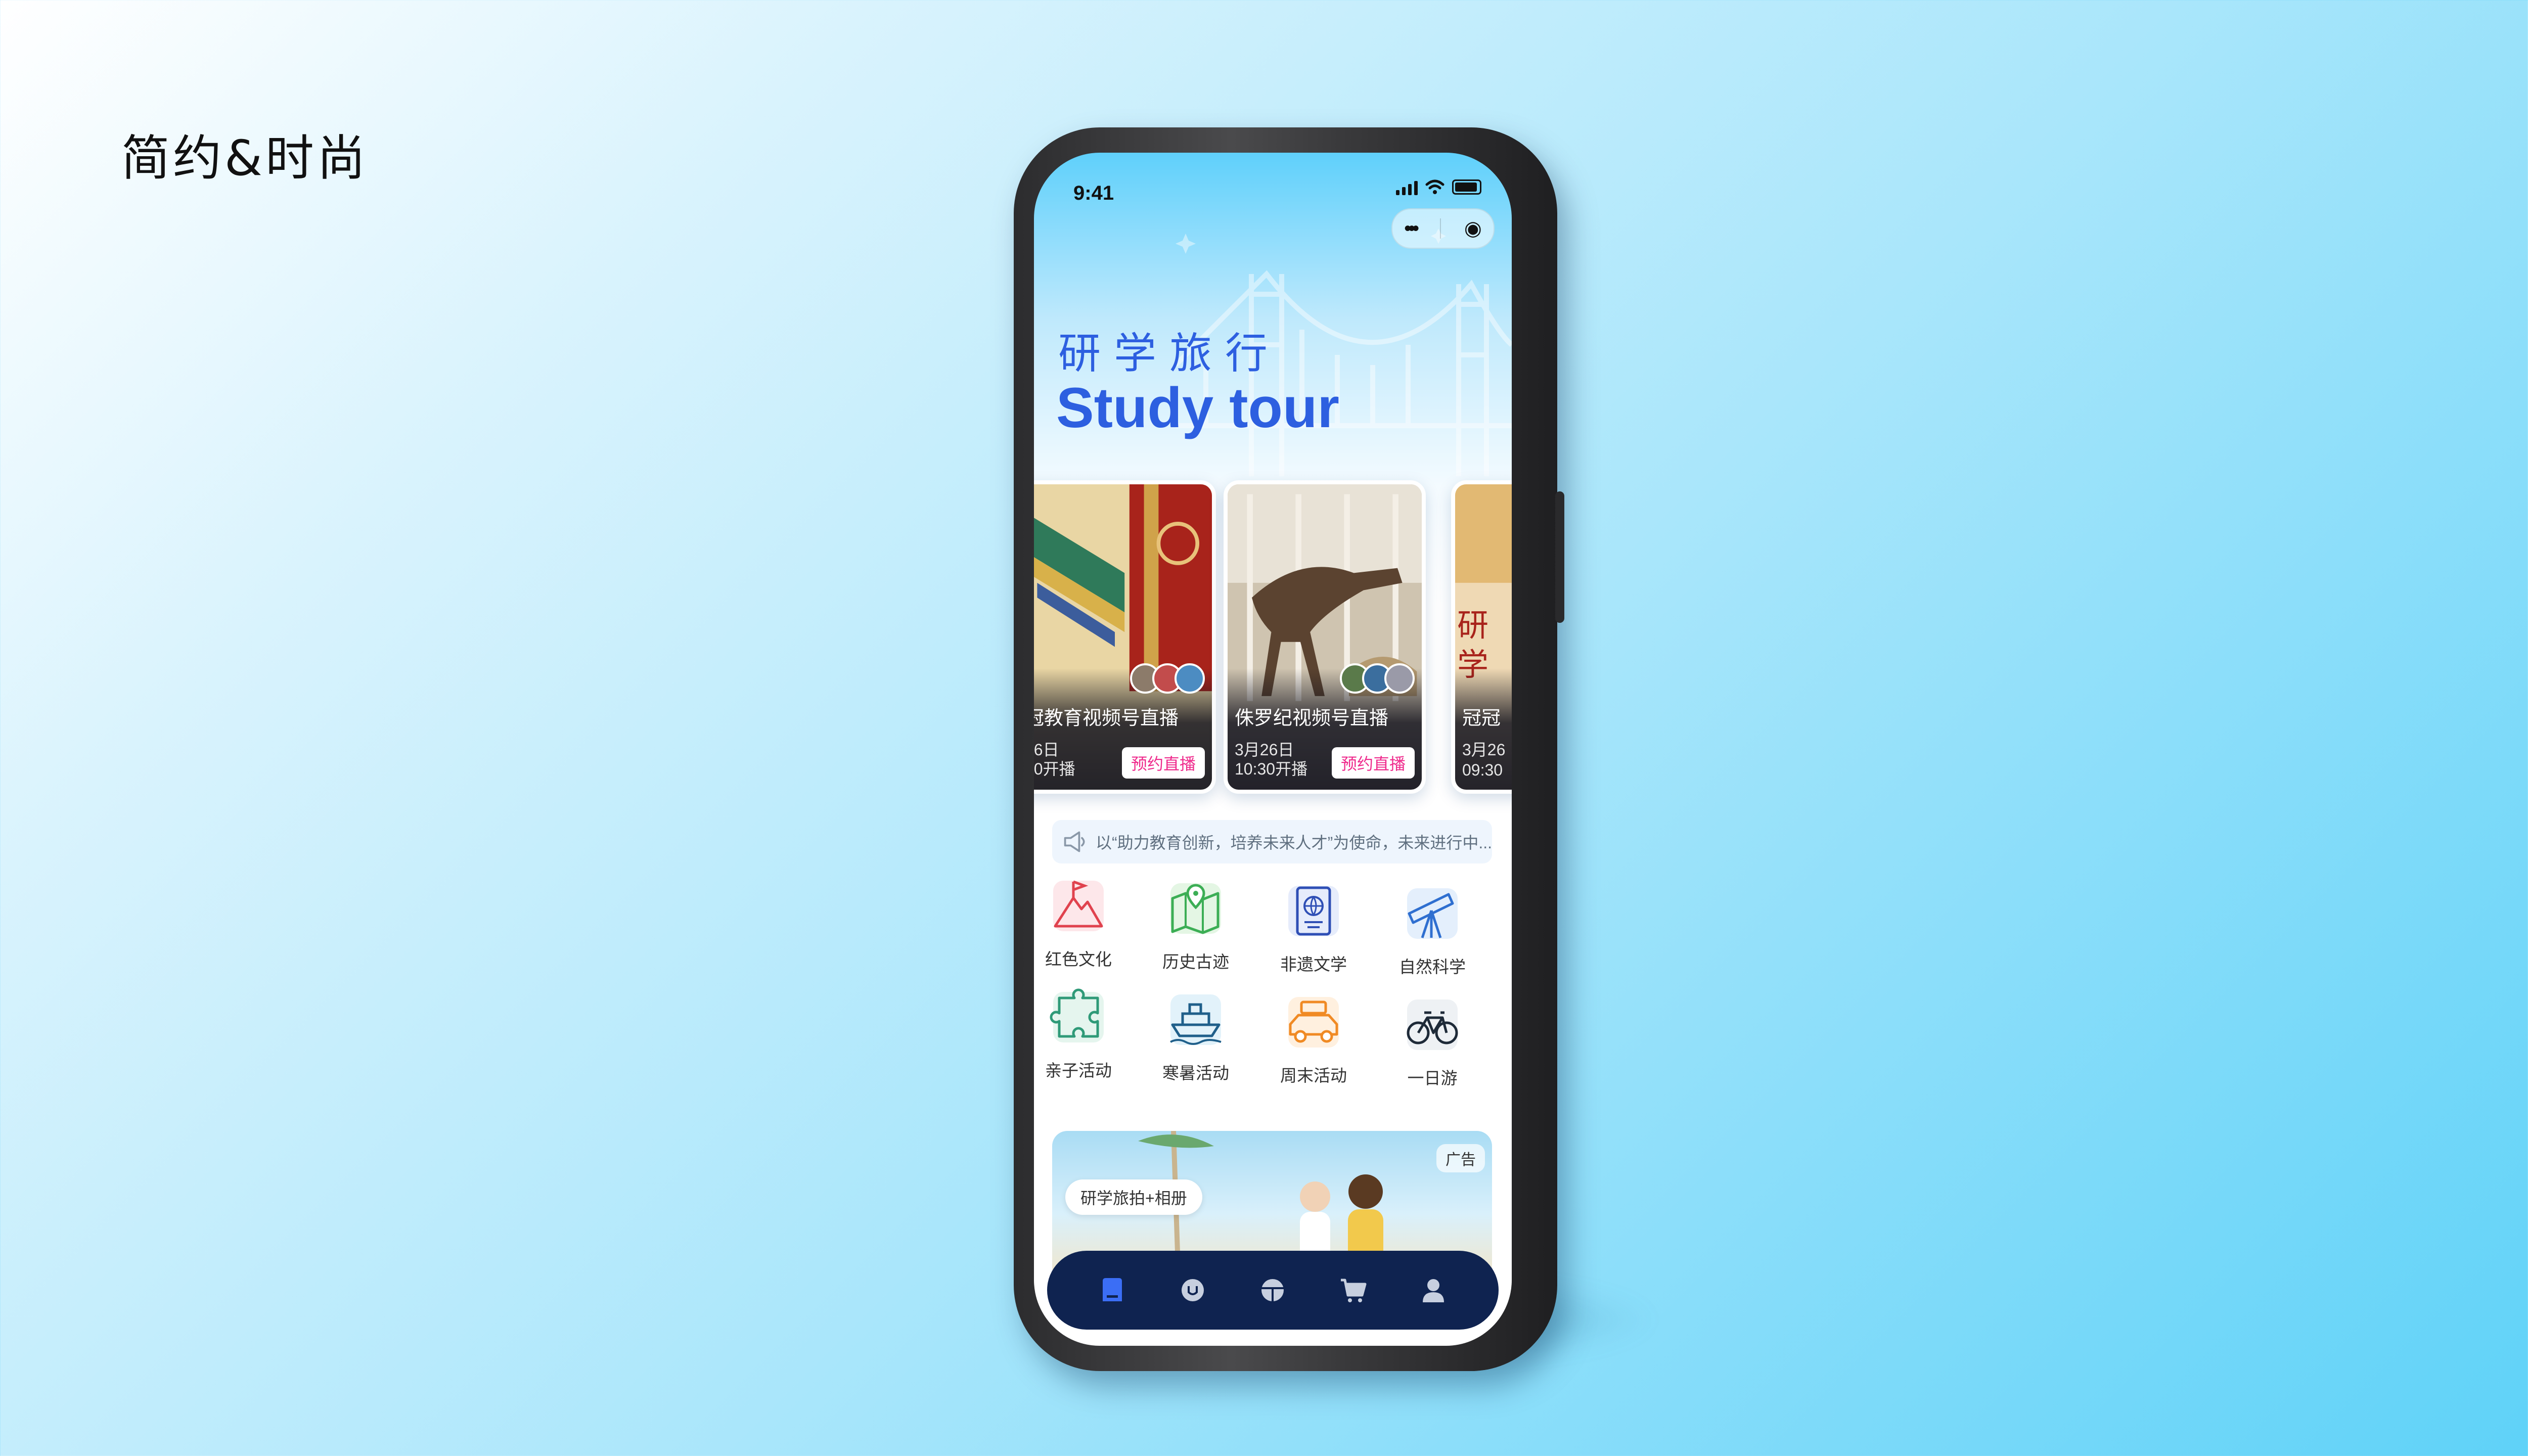 The image size is (2528, 1456). What do you see at coordinates (1094, 193) in the screenshot?
I see `status-time: 9:41` at bounding box center [1094, 193].